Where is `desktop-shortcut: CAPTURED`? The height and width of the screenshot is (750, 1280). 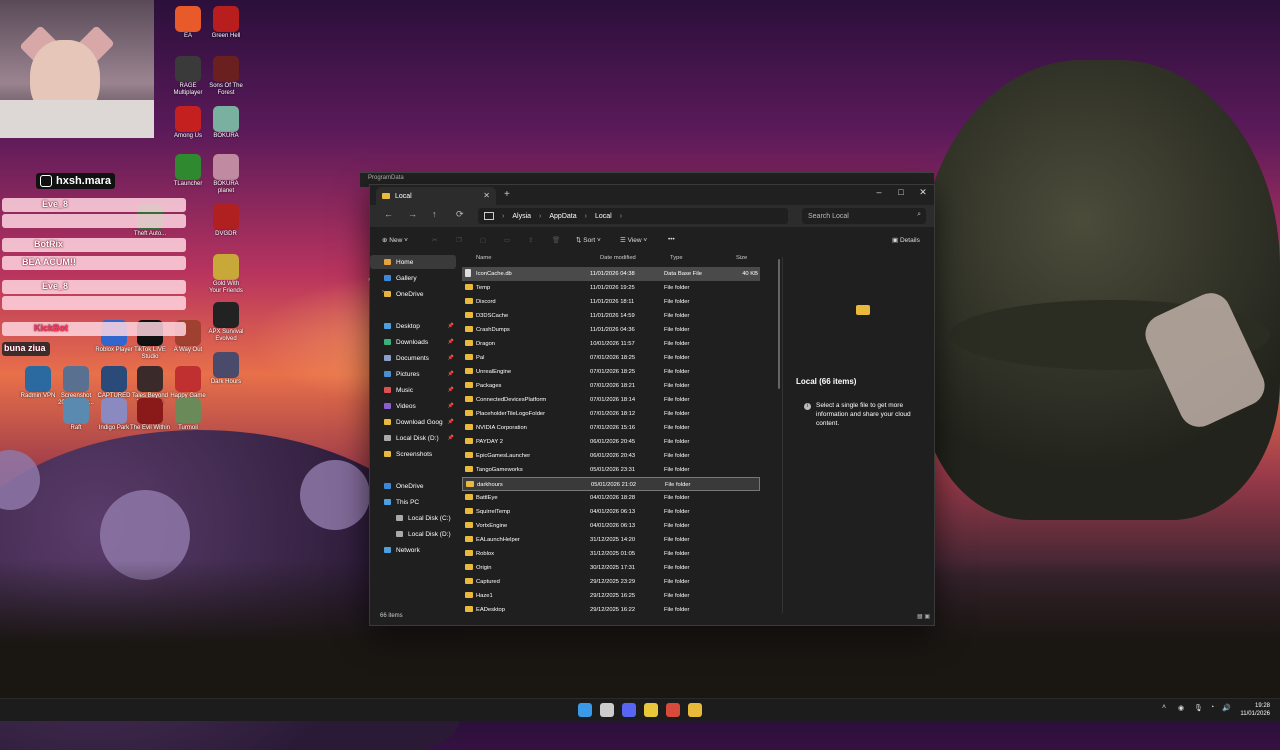
desktop-shortcut: CAPTURED is located at coordinates (114, 383).